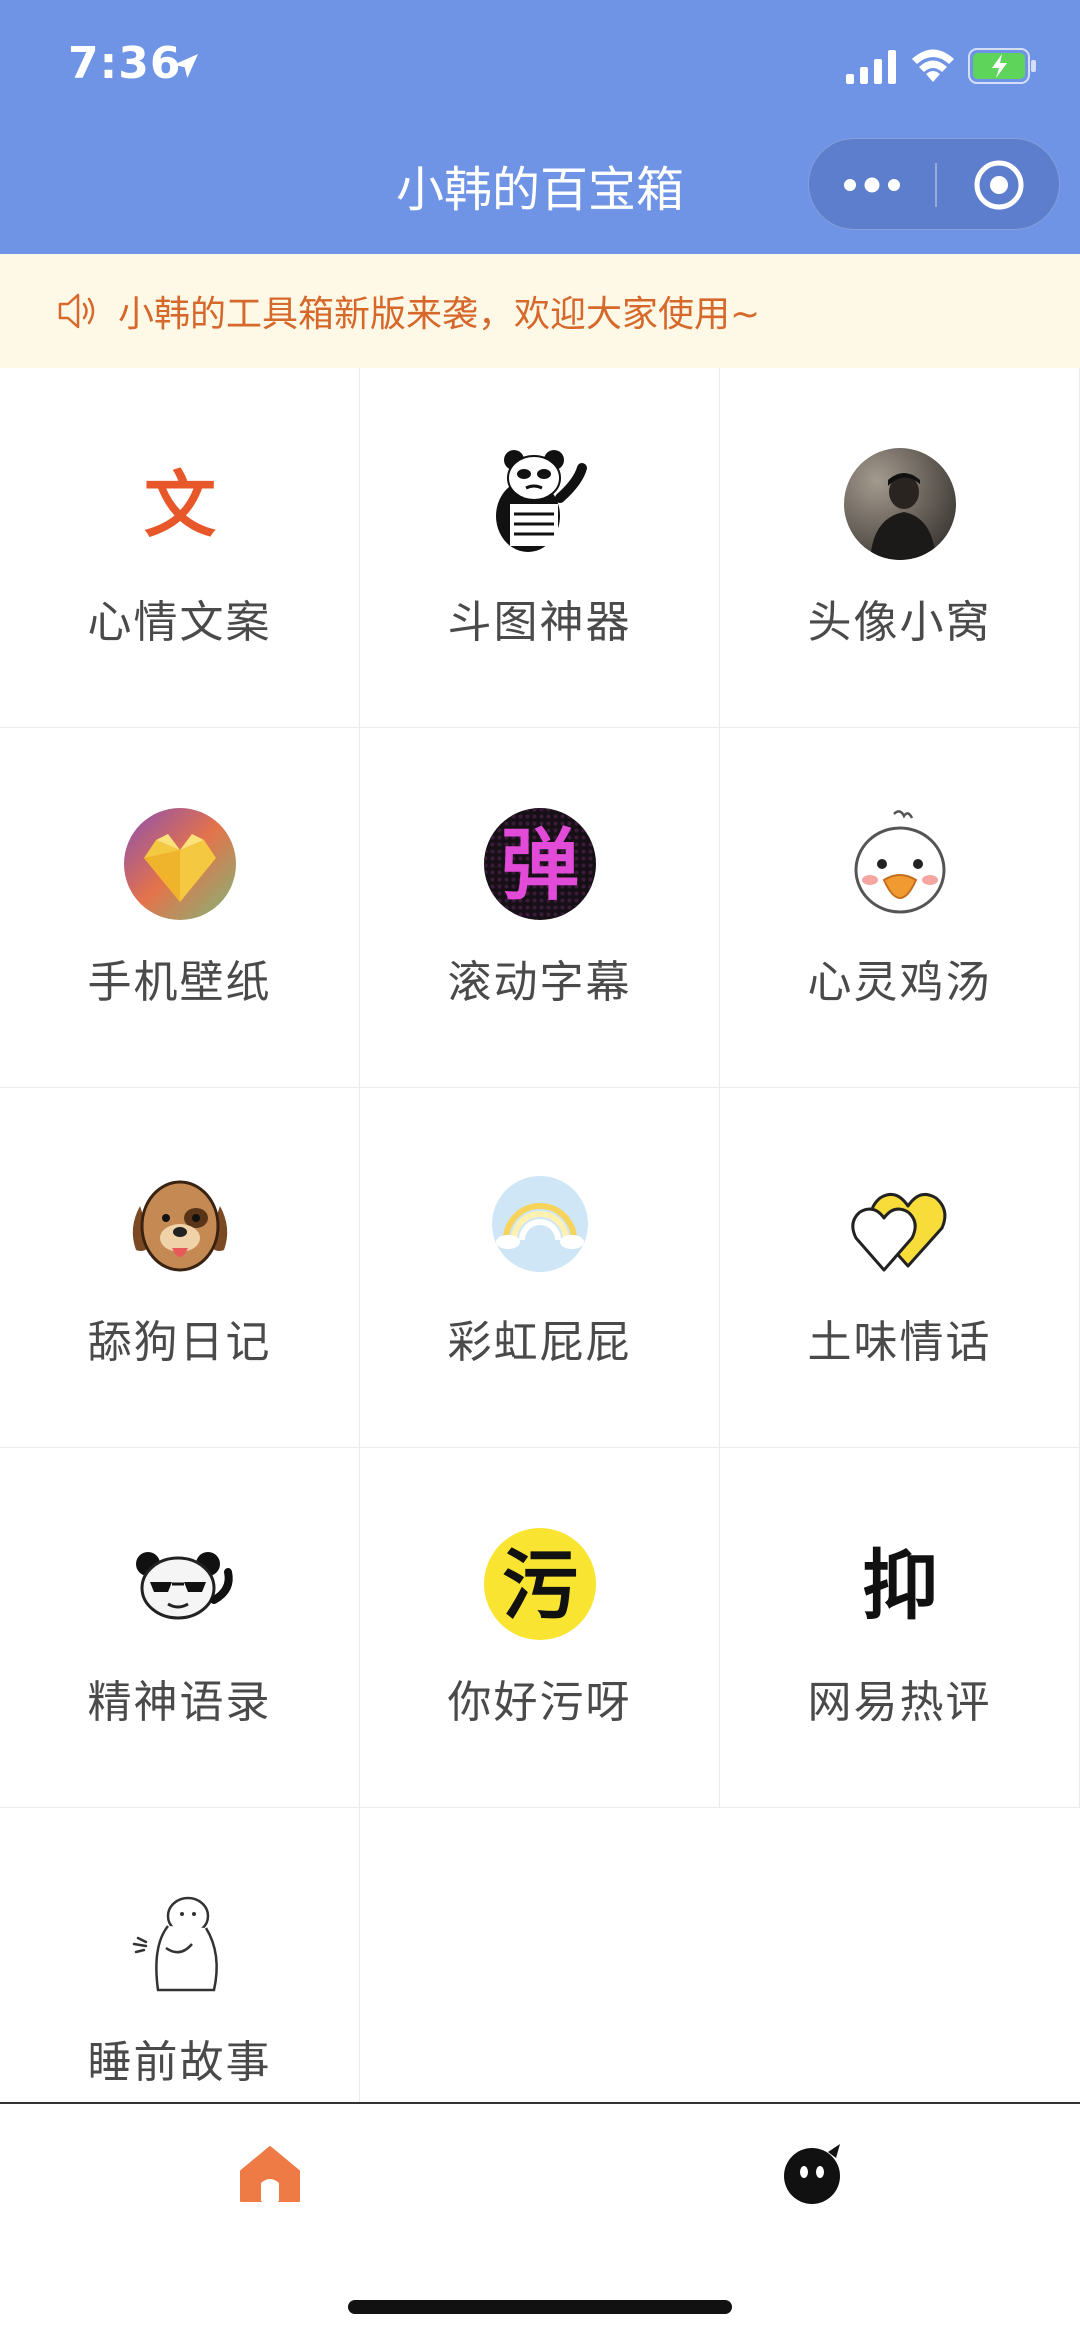  What do you see at coordinates (539, 1224) in the screenshot?
I see `rainbow-icon` at bounding box center [539, 1224].